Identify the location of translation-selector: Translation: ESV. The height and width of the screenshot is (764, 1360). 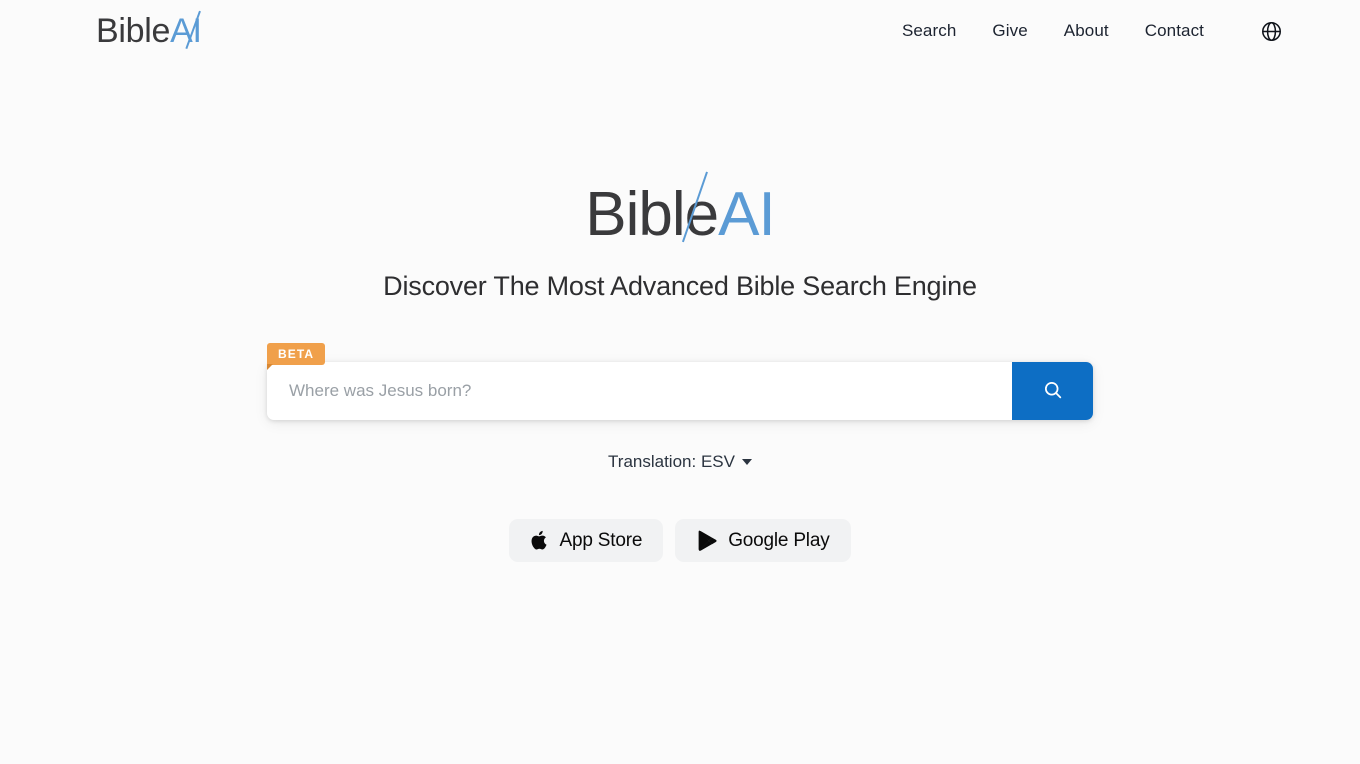
(680, 462).